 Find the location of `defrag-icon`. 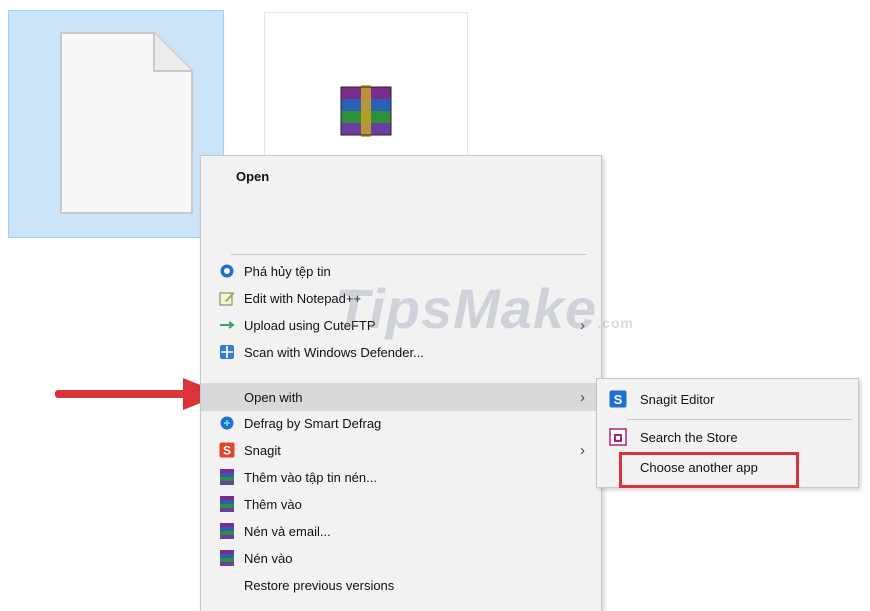

defrag-icon is located at coordinates (227, 423).